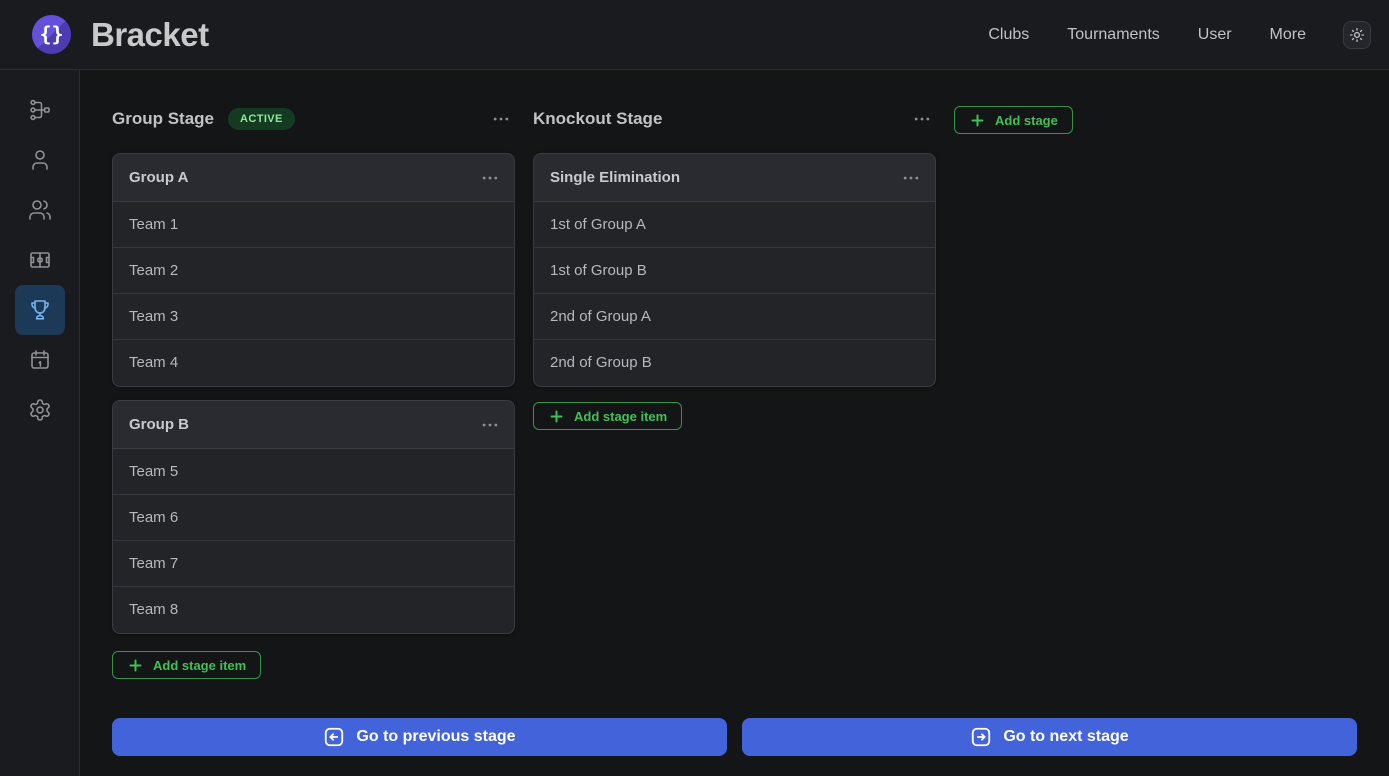 The image size is (1389, 776). What do you see at coordinates (598, 118) in the screenshot?
I see `knockout-stage-title: Knockout Stage` at bounding box center [598, 118].